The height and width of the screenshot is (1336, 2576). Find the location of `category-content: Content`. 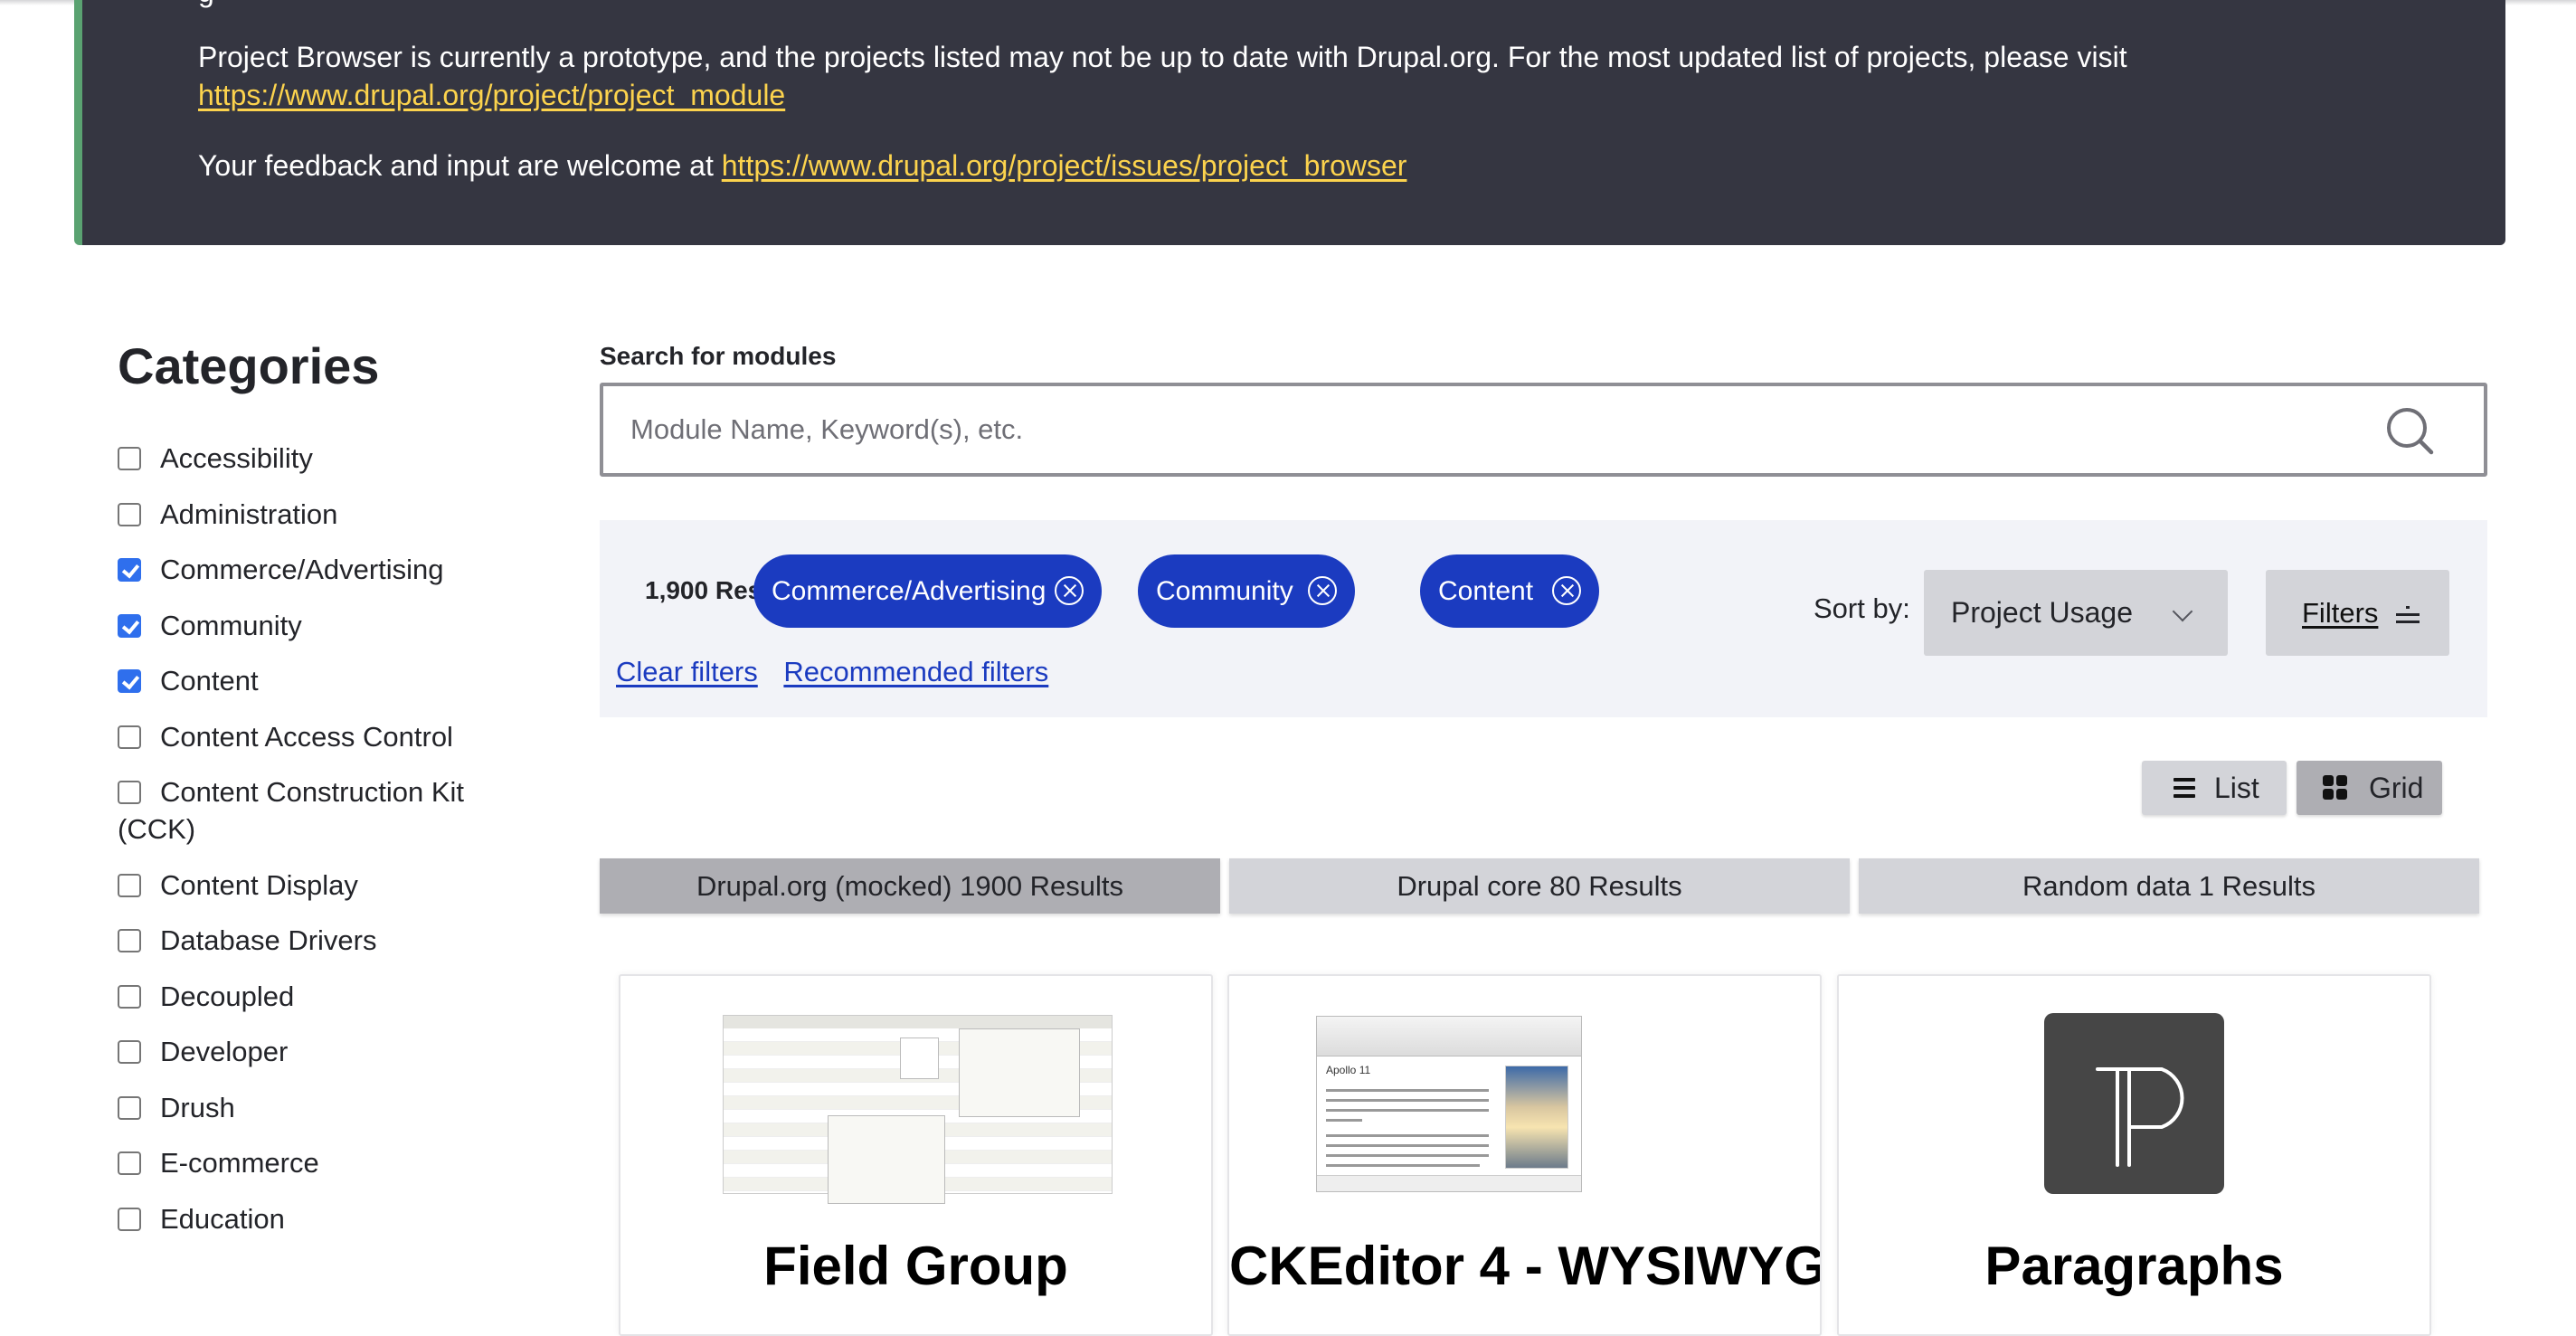

category-content: Content is located at coordinates (326, 680).